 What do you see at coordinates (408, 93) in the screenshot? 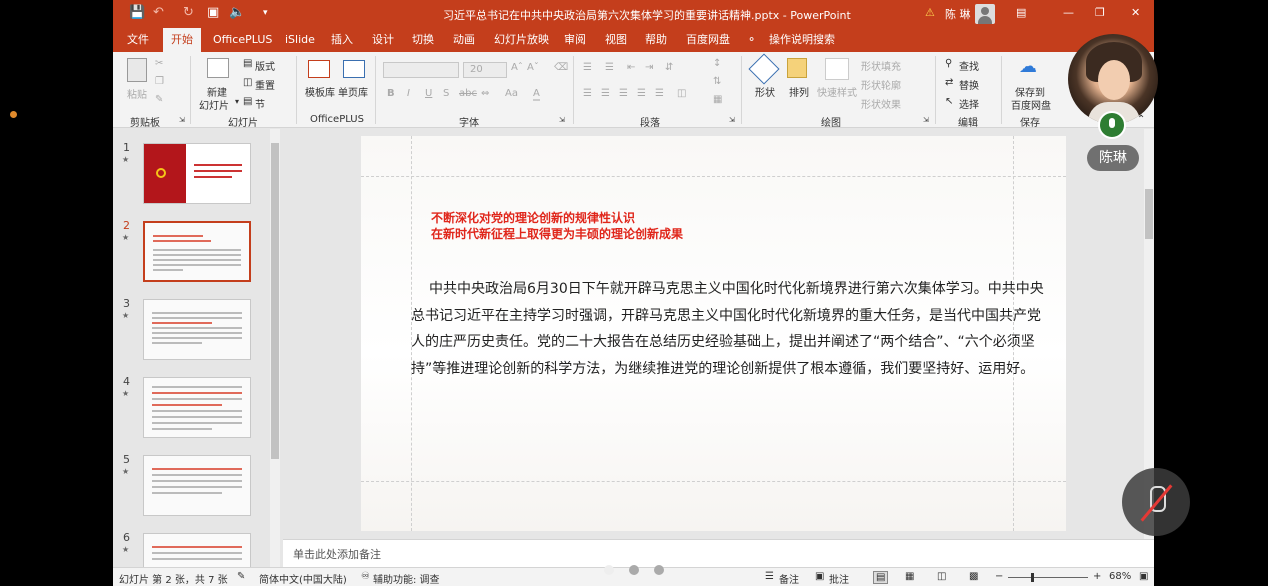
I see `italic-button: I` at bounding box center [408, 93].